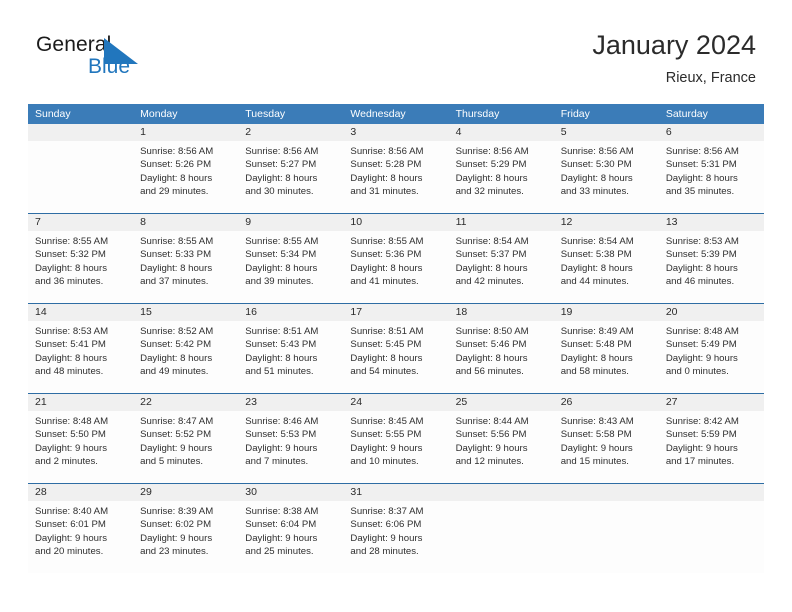 The height and width of the screenshot is (612, 792). Describe the element at coordinates (279, 552) in the screenshot. I see `daylight-text-cont: and 25 minutes.` at that location.